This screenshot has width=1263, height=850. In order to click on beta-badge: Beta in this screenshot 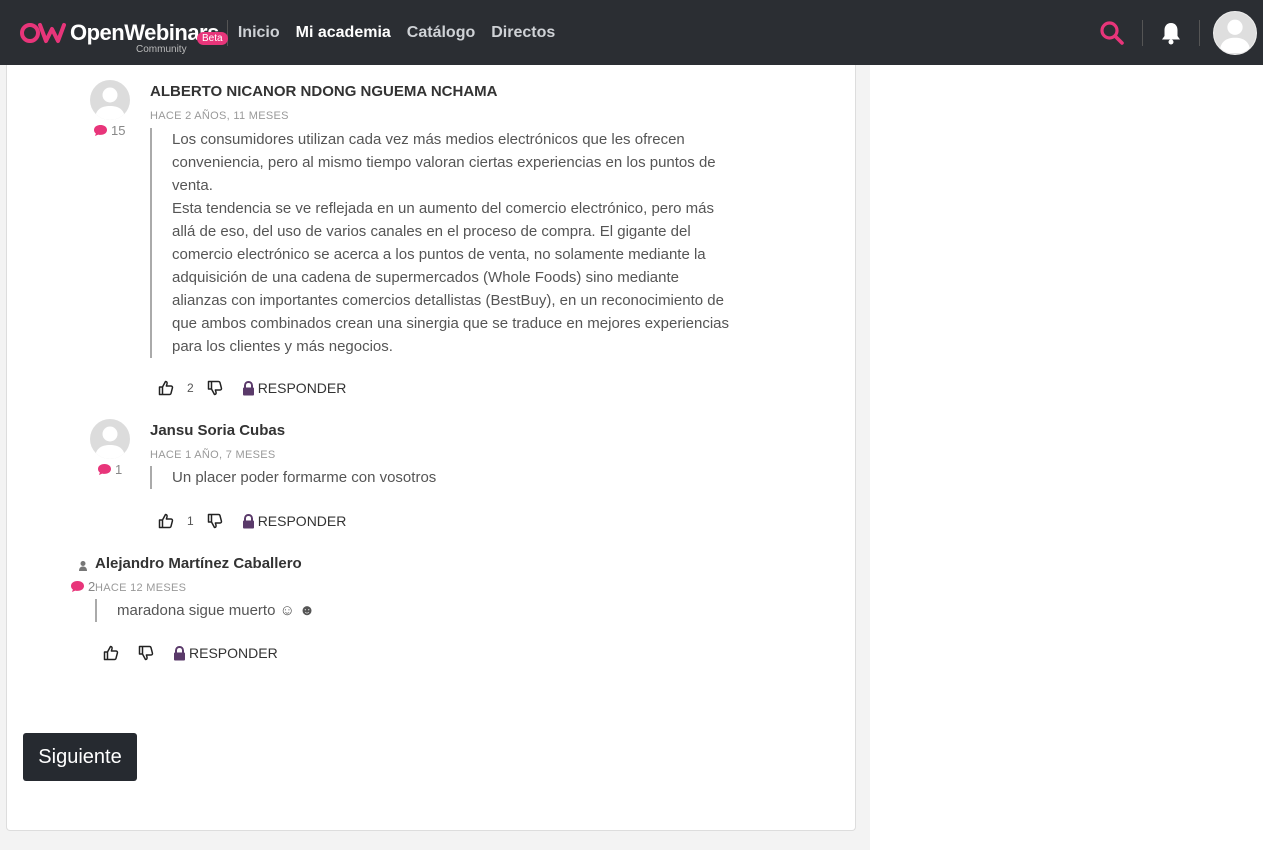, I will do `click(212, 38)`.